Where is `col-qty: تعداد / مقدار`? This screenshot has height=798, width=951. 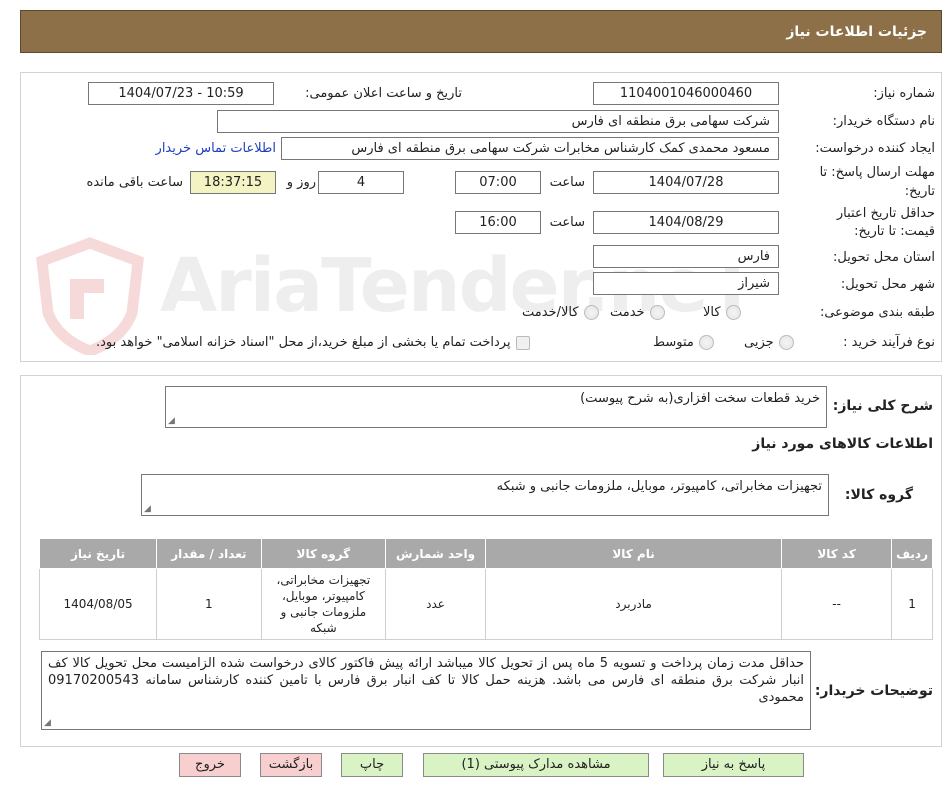 col-qty: تعداد / مقدار is located at coordinates (209, 553).